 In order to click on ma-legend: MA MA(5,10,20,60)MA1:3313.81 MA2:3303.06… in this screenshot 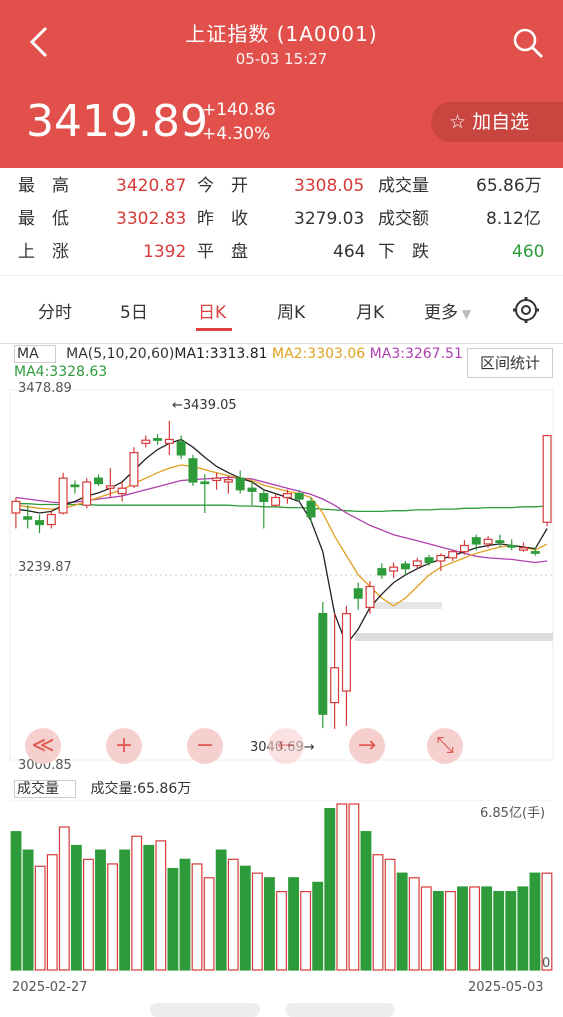, I will do `click(239, 363)`.